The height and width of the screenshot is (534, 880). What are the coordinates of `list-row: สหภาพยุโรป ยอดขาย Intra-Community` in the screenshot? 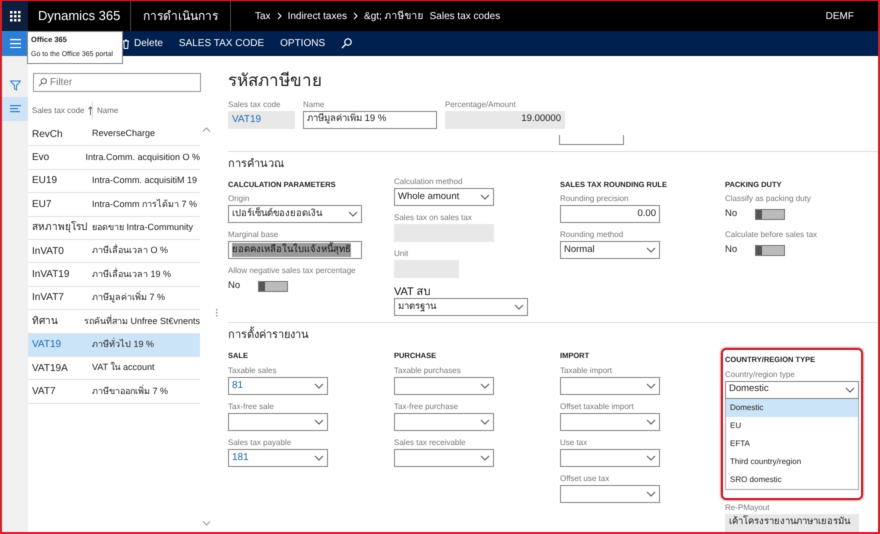 It's located at (114, 228).